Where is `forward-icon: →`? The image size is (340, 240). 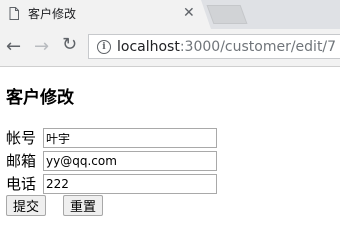 forward-icon: → is located at coordinates (42, 46).